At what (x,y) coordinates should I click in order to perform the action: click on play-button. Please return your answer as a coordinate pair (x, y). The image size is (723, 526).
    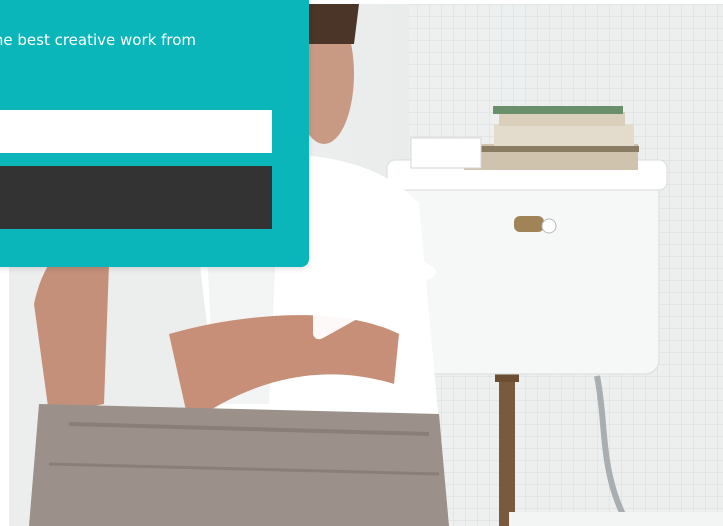
    Looking at the image, I should click on (378, 272).